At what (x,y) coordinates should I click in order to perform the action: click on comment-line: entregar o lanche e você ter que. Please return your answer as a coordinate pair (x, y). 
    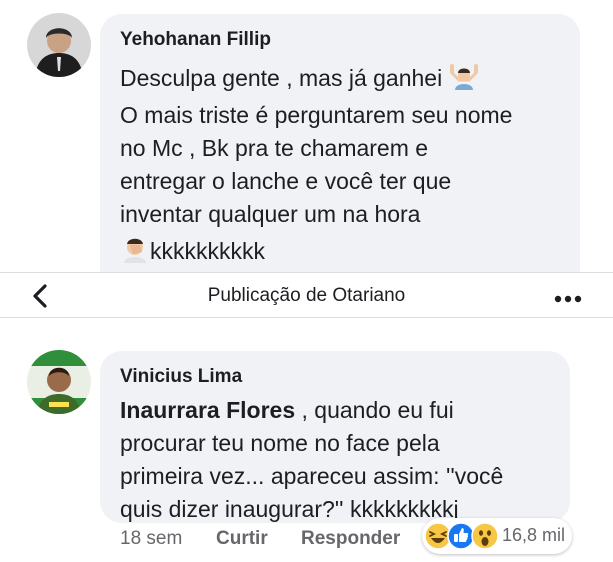
    Looking at the image, I should click on (286, 181).